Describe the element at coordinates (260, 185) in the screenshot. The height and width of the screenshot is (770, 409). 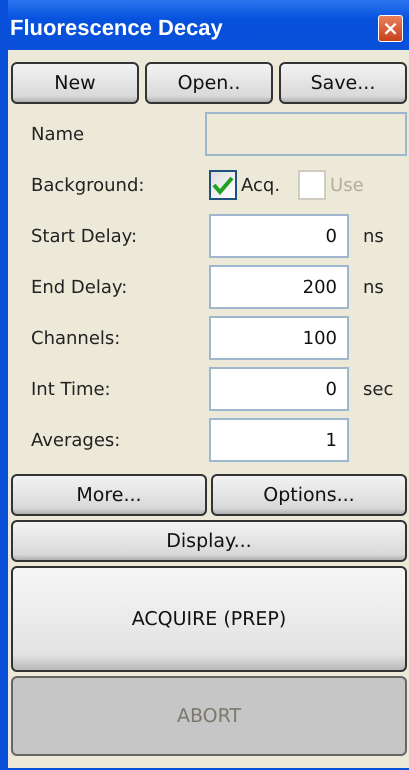
I see `checkbox-label: Acq.` at that location.